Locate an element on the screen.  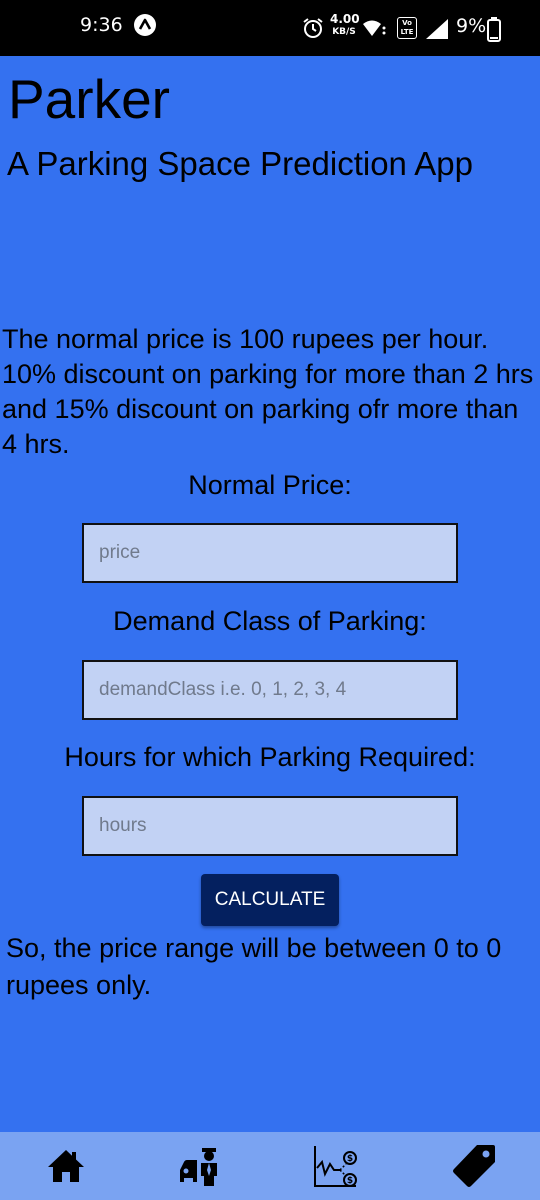
hours-input is located at coordinates (270, 826).